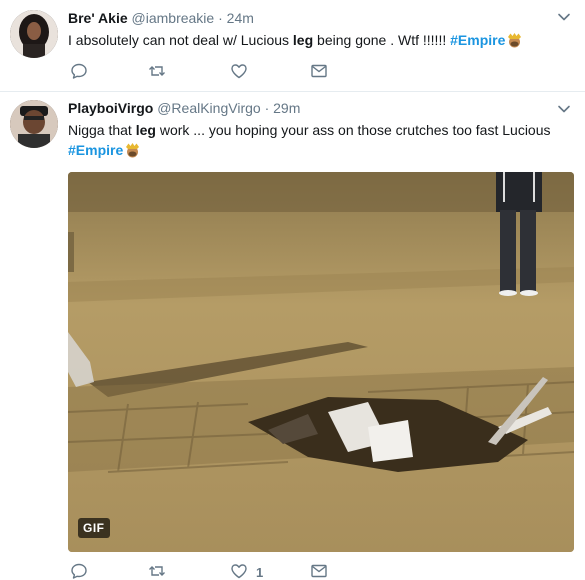 This screenshot has height=580, width=585. Describe the element at coordinates (240, 18) in the screenshot. I see `timestamp: 24m` at that location.